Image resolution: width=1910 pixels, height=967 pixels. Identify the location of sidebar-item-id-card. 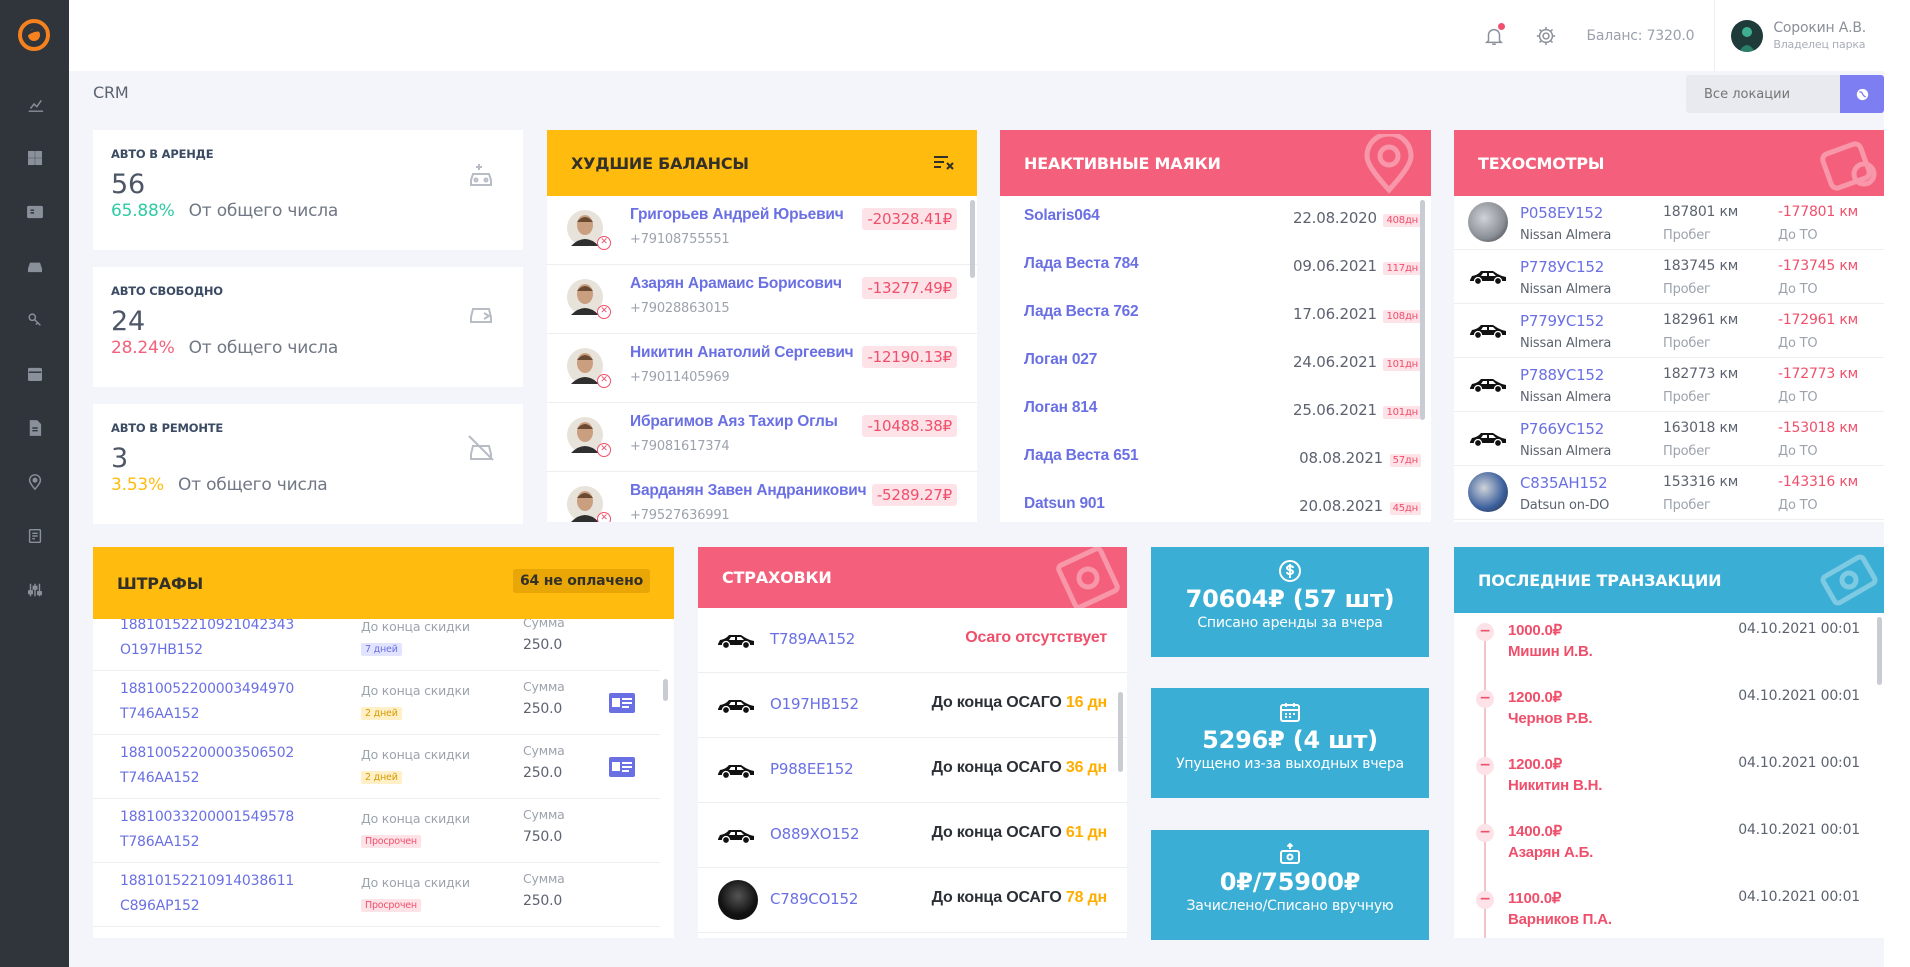
(34, 214).